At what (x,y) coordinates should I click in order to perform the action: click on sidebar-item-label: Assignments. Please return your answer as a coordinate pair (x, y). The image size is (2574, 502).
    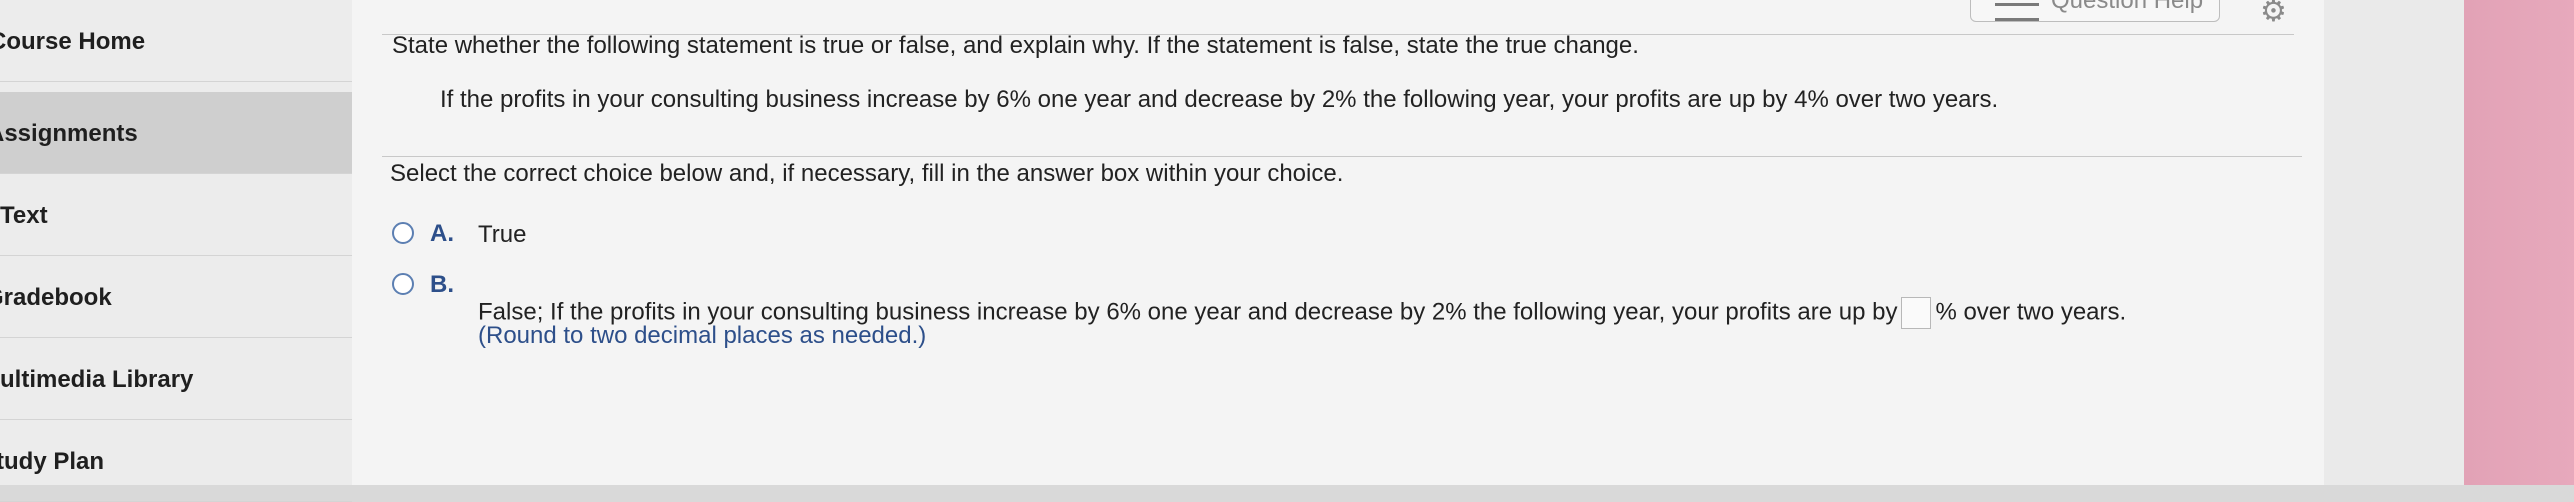
    Looking at the image, I should click on (69, 133).